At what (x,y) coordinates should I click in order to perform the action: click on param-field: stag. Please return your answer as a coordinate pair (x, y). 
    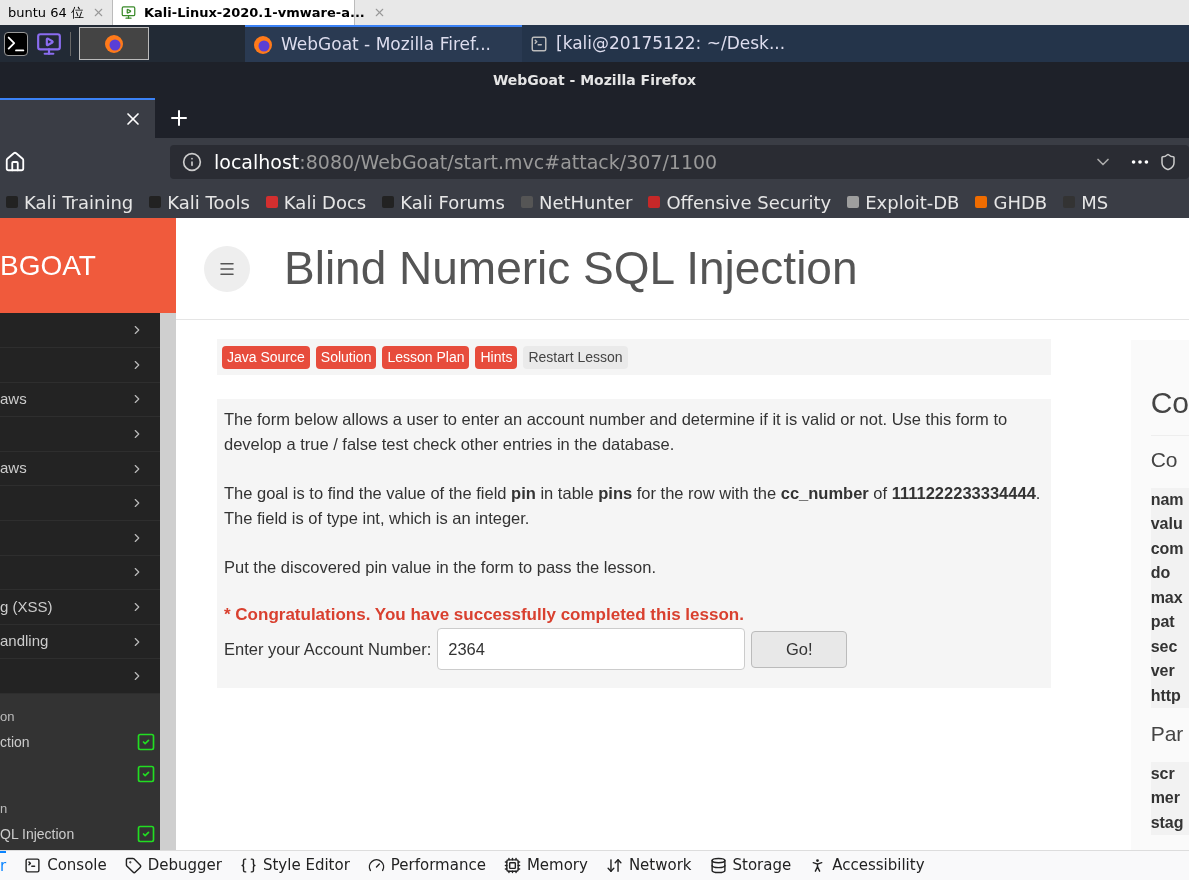
    Looking at the image, I should click on (1169, 822).